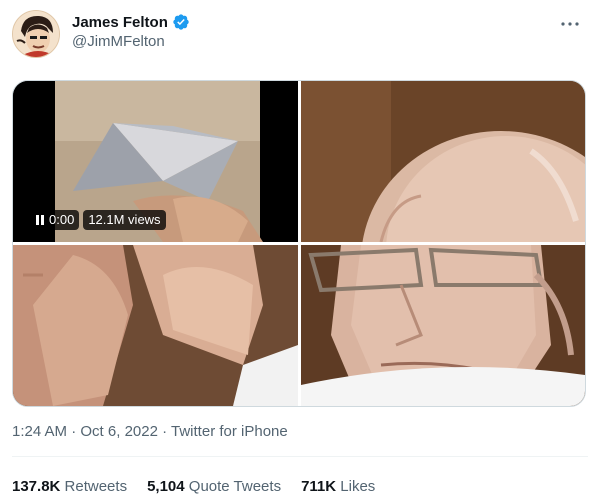  I want to click on tweet-source: Twitter for iPhone, so click(229, 431).